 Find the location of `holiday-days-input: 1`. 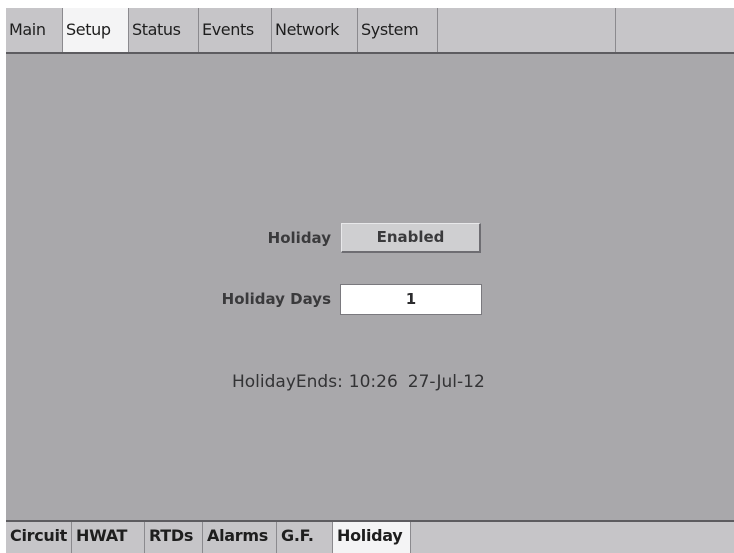

holiday-days-input: 1 is located at coordinates (411, 299).